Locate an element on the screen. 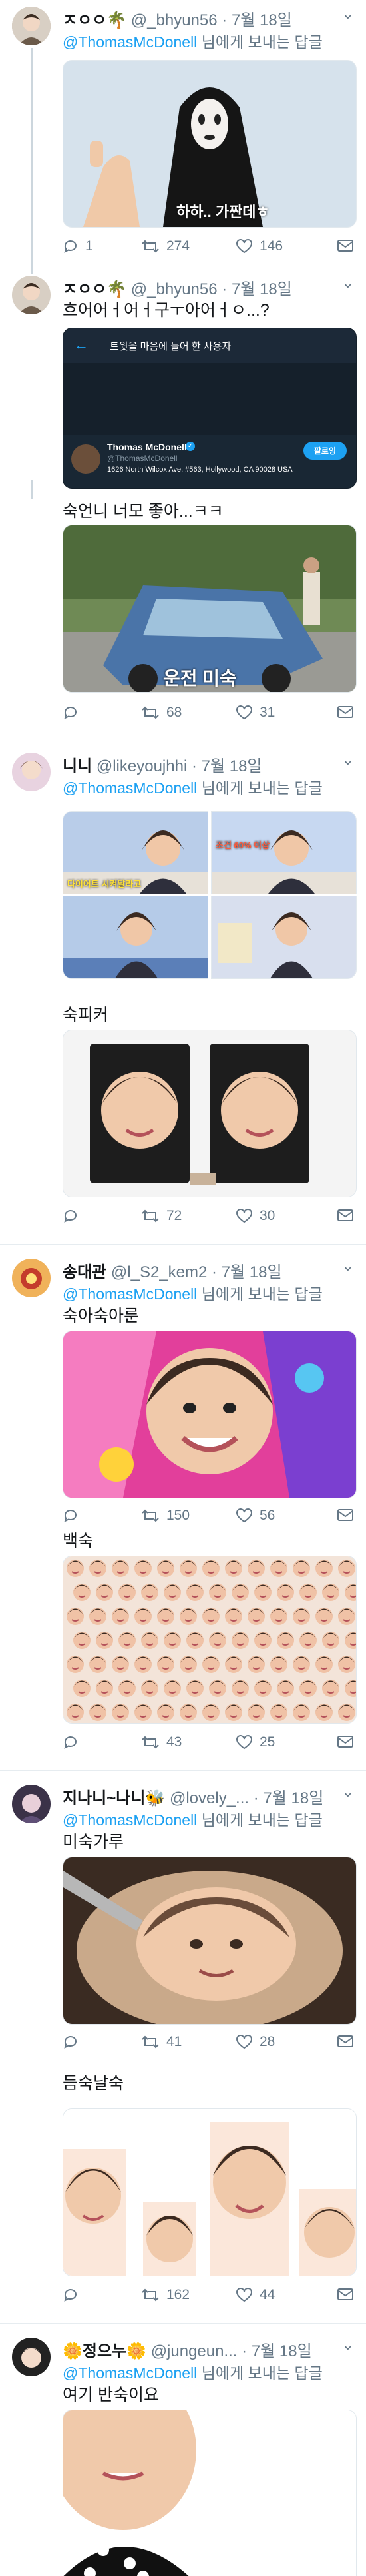 The image size is (366, 2576). tweet-9: 듬숙날숙 162 44 is located at coordinates (183, 2191).